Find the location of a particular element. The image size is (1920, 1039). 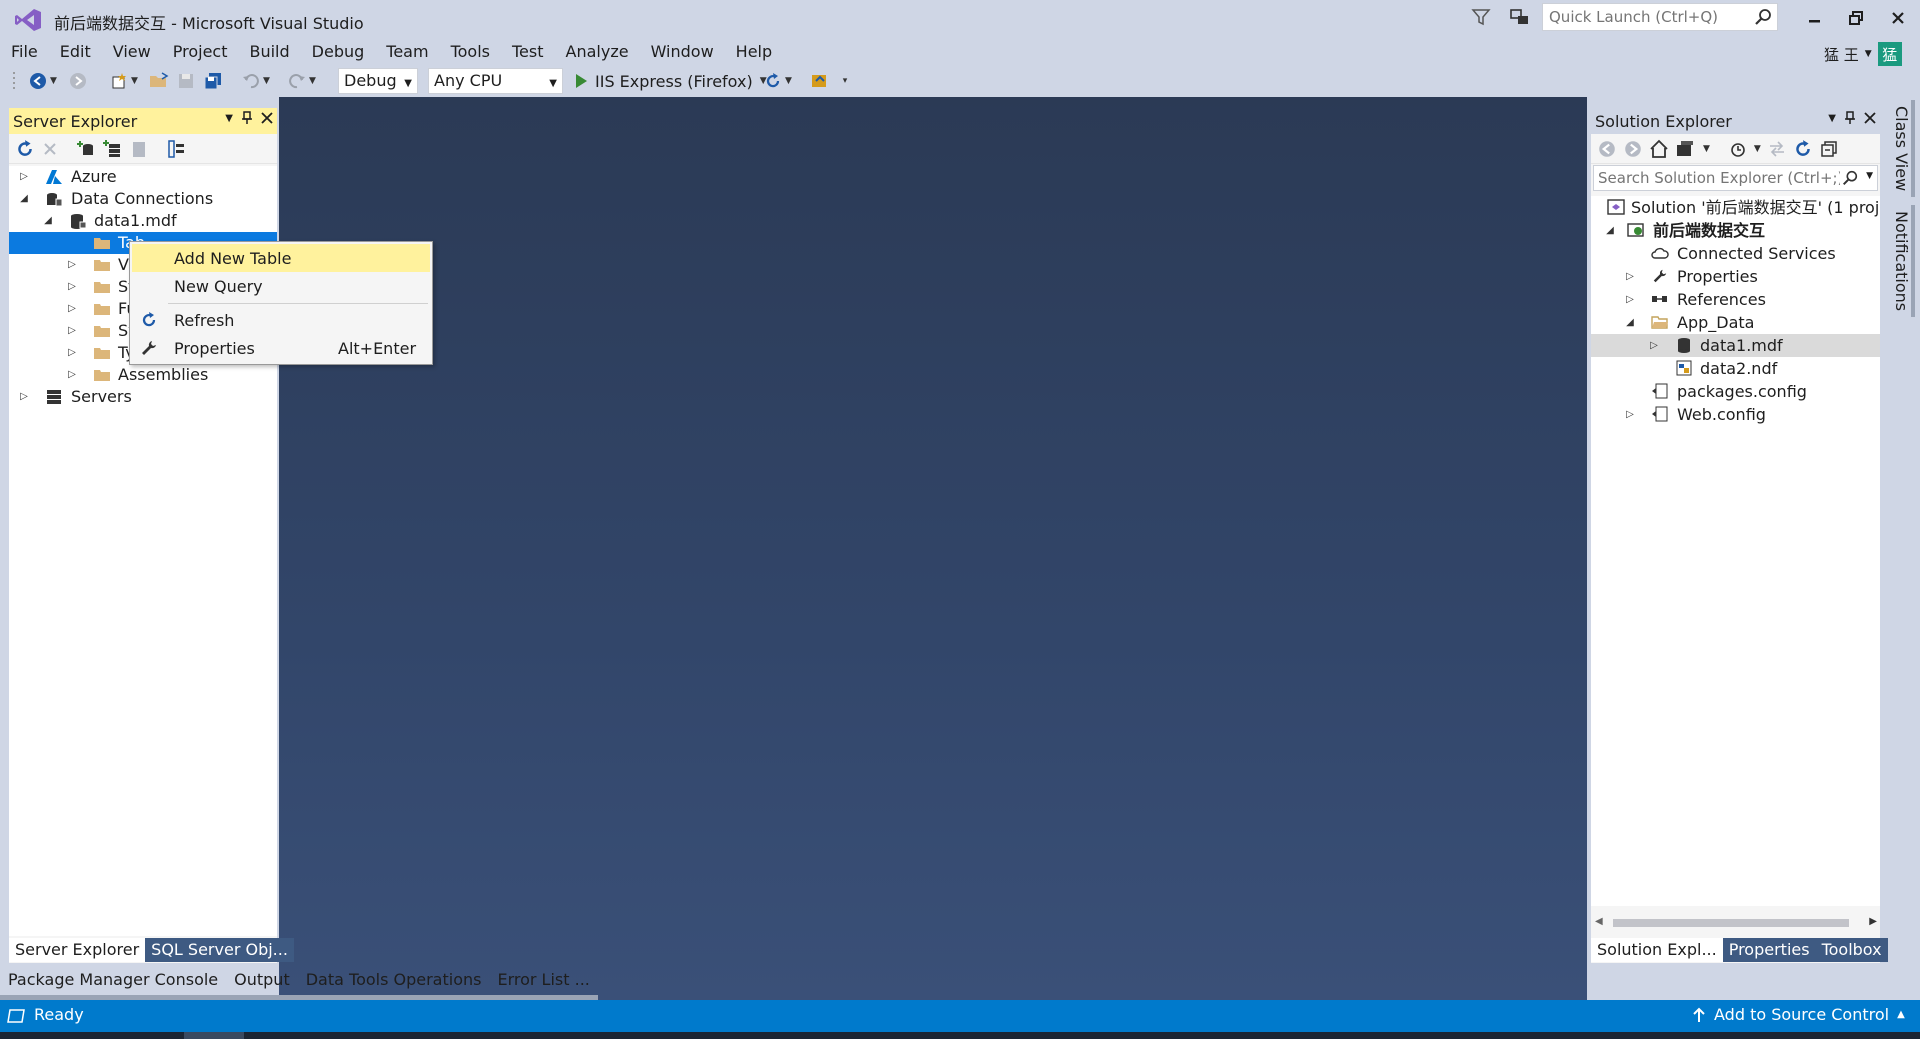

solution-configuration-select: Debug ▼ is located at coordinates (378, 81).